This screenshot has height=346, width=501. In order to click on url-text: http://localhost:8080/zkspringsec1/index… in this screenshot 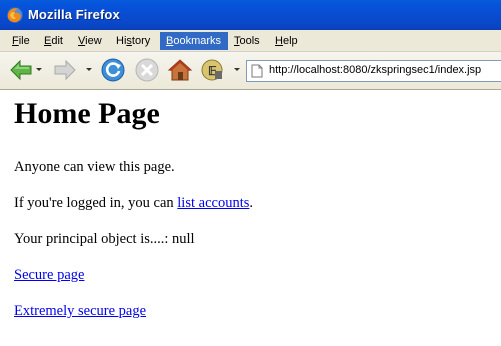, I will do `click(375, 70)`.